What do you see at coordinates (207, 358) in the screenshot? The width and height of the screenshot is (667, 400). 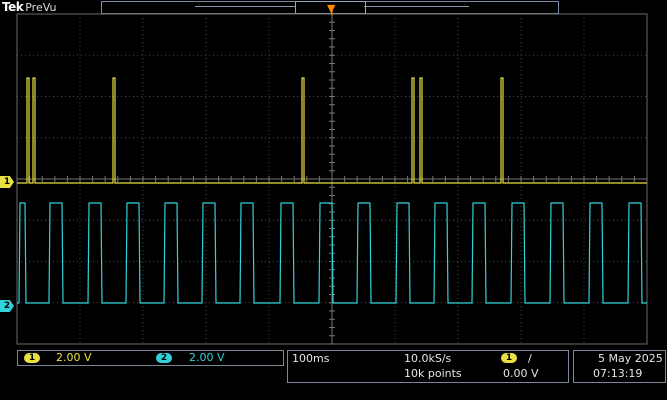 I see `ch2-scale: 2.00 V` at bounding box center [207, 358].